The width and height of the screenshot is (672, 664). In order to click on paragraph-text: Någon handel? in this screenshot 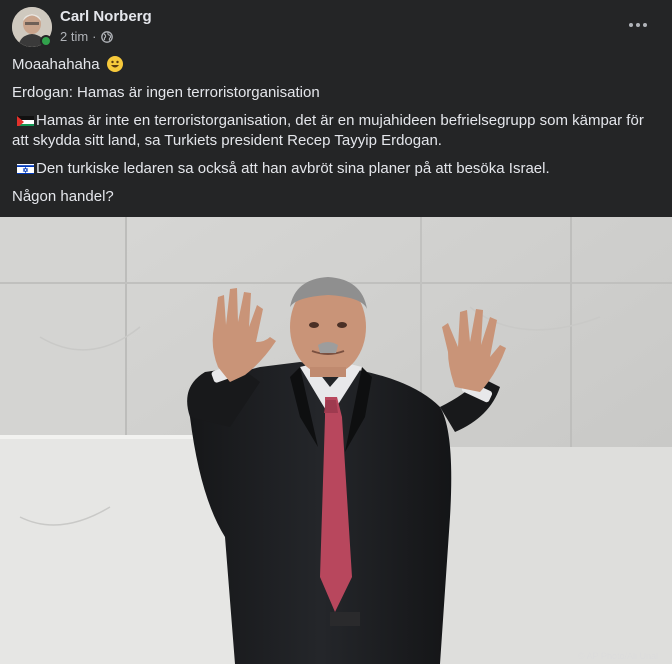, I will do `click(63, 196)`.